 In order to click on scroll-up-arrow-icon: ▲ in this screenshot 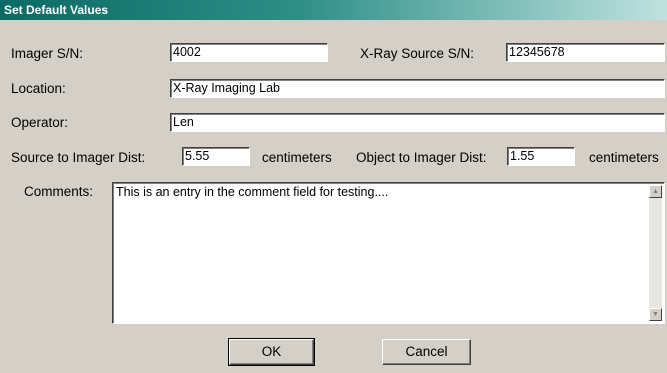, I will do `click(655, 191)`.